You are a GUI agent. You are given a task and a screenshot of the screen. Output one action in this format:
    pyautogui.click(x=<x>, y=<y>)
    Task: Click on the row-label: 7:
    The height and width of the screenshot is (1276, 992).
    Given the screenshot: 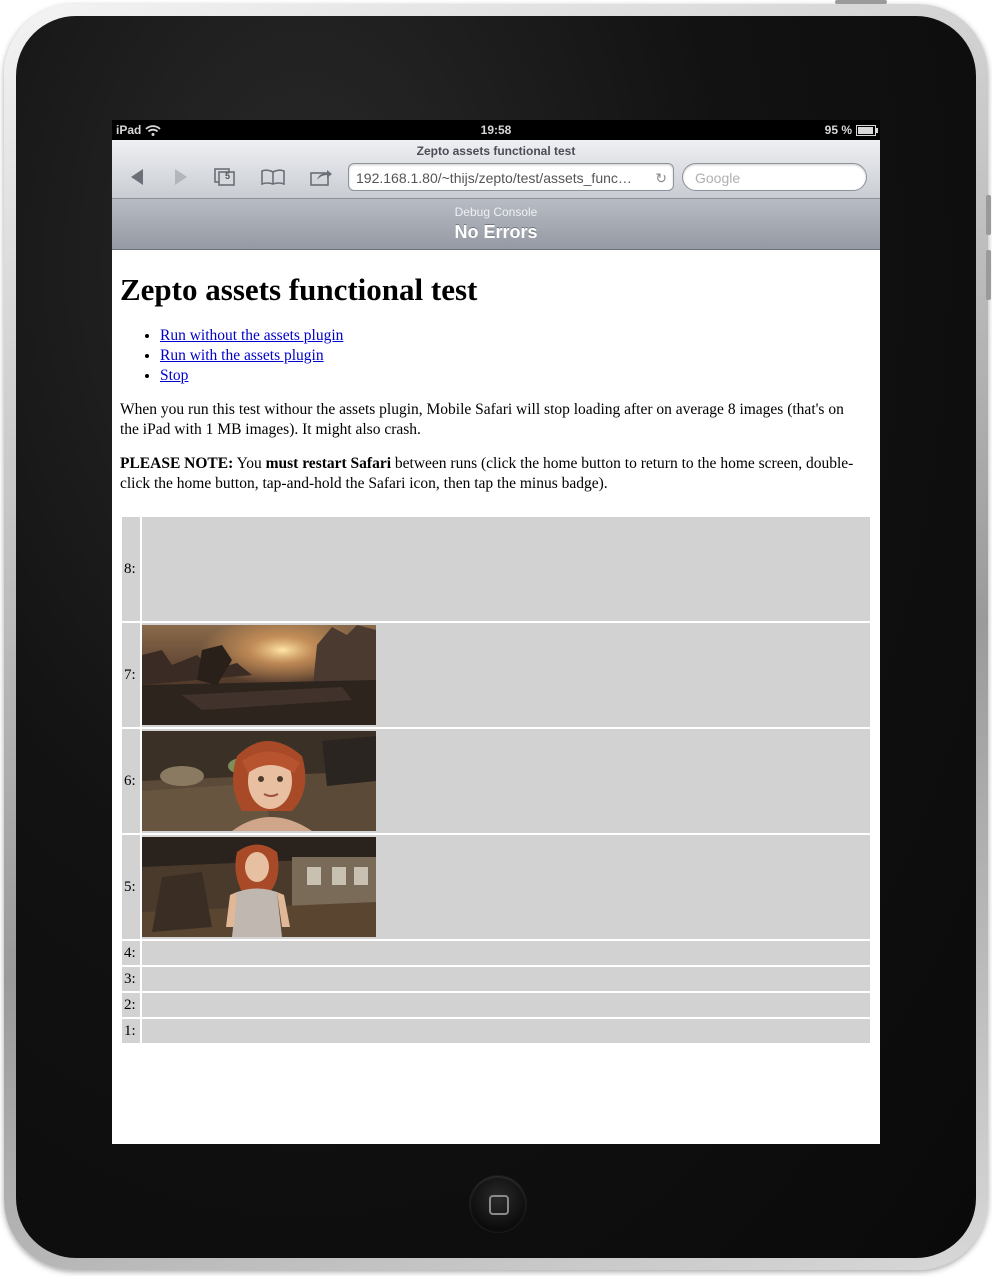 What is the action you would take?
    pyautogui.click(x=131, y=675)
    